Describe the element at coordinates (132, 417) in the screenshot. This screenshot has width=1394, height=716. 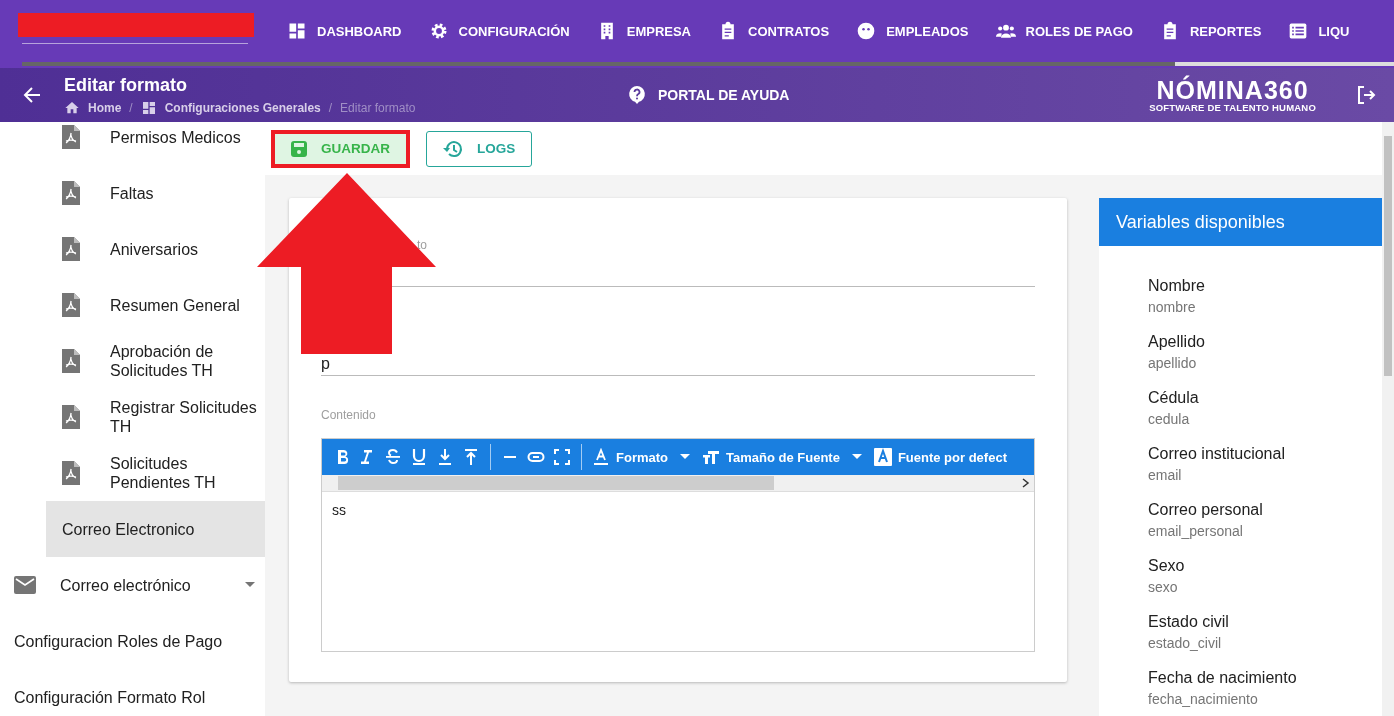
I see `sidebar-item: Registrar Solicitudes TH` at that location.